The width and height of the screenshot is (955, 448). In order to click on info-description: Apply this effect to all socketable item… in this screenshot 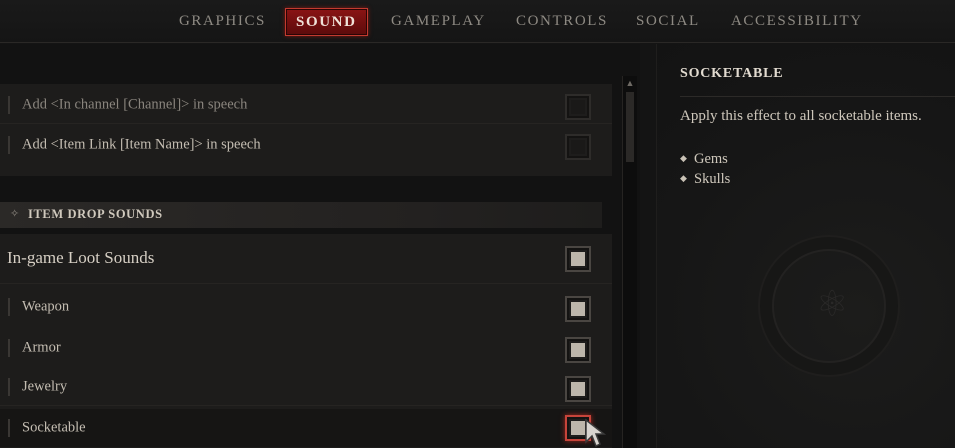, I will do `click(801, 116)`.